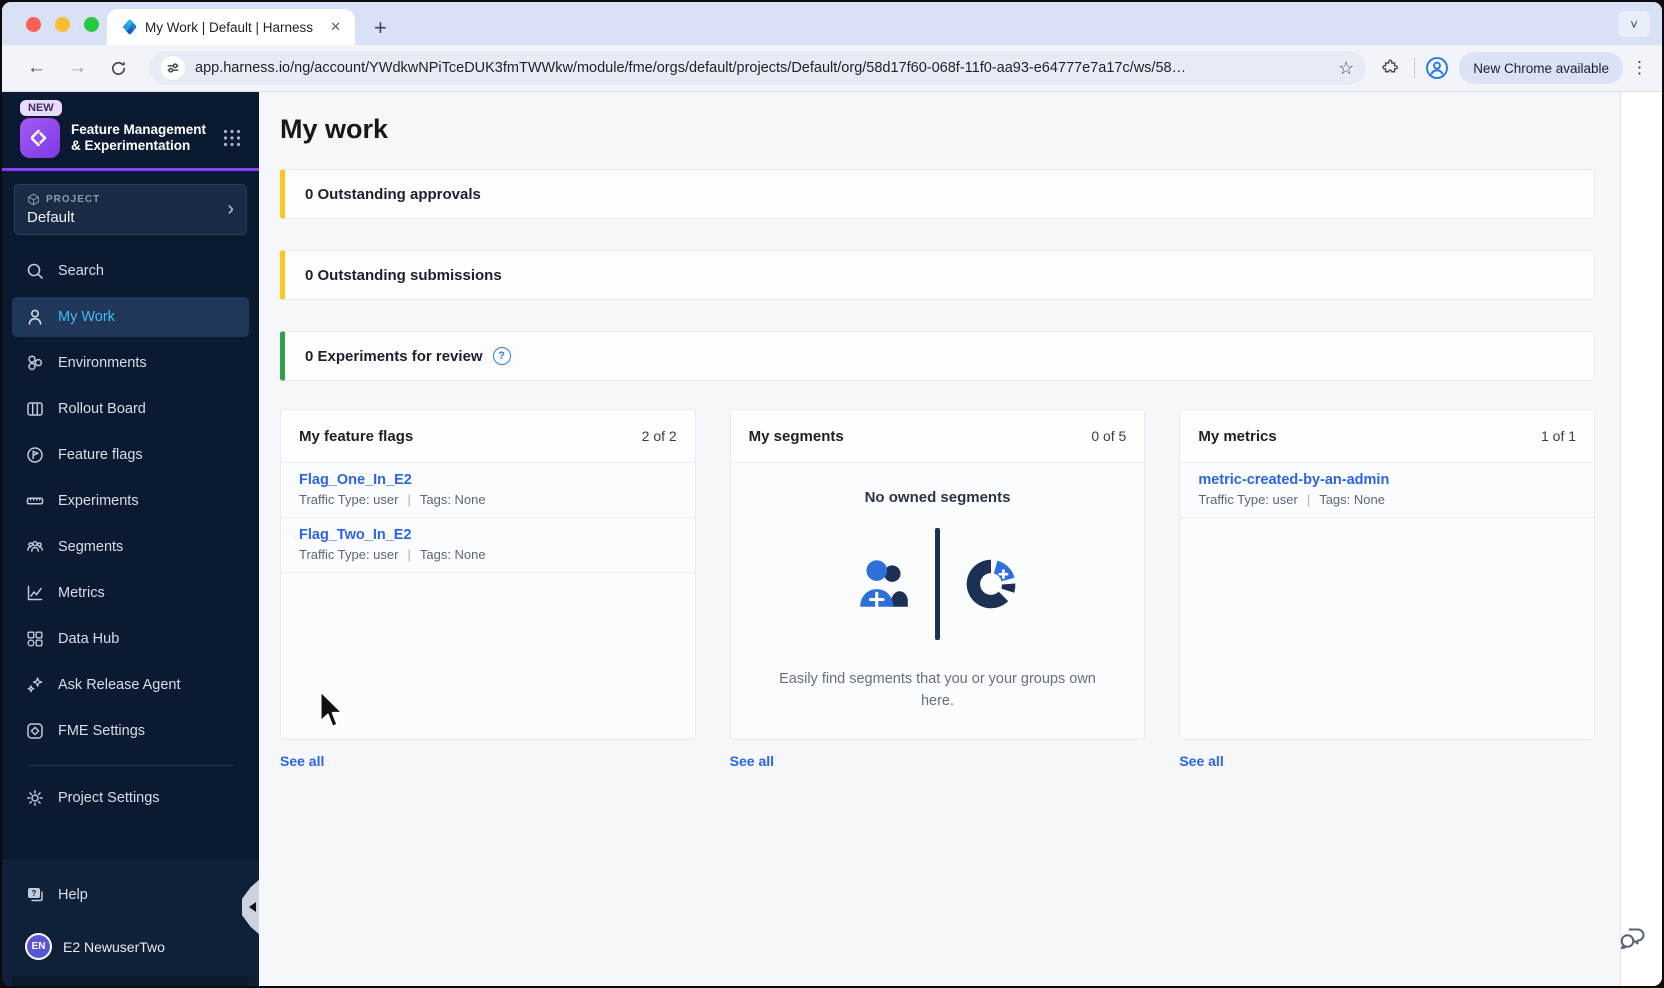 This screenshot has height=988, width=1664. I want to click on help-label: Help, so click(73, 895).